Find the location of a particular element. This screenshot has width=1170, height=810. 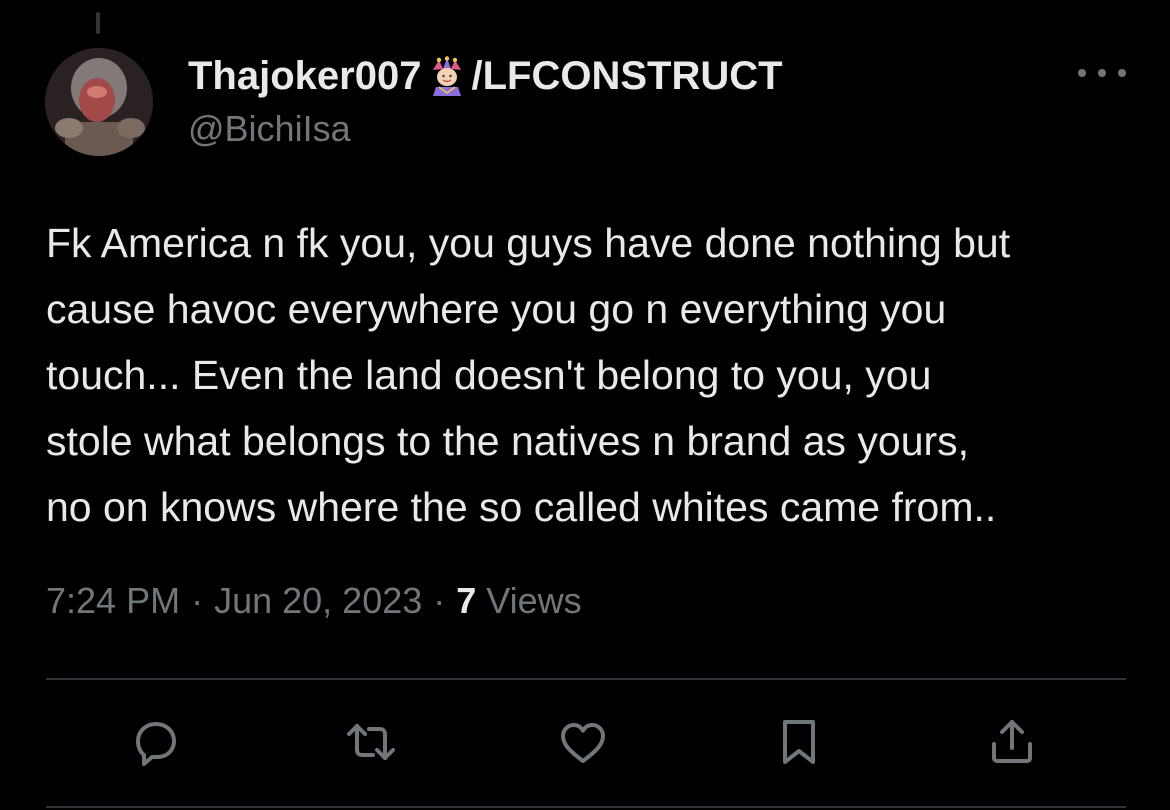

retweet-button is located at coordinates (371, 742).